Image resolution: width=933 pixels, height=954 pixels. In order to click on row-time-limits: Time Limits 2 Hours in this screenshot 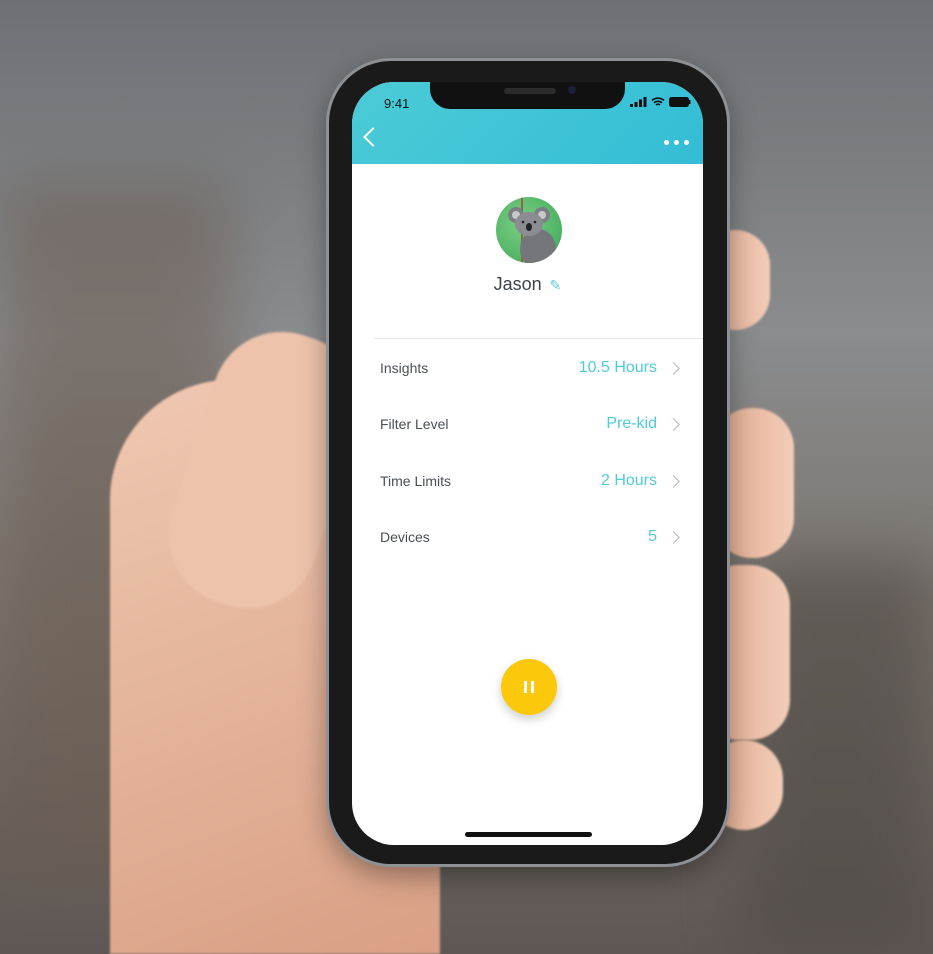, I will do `click(530, 481)`.